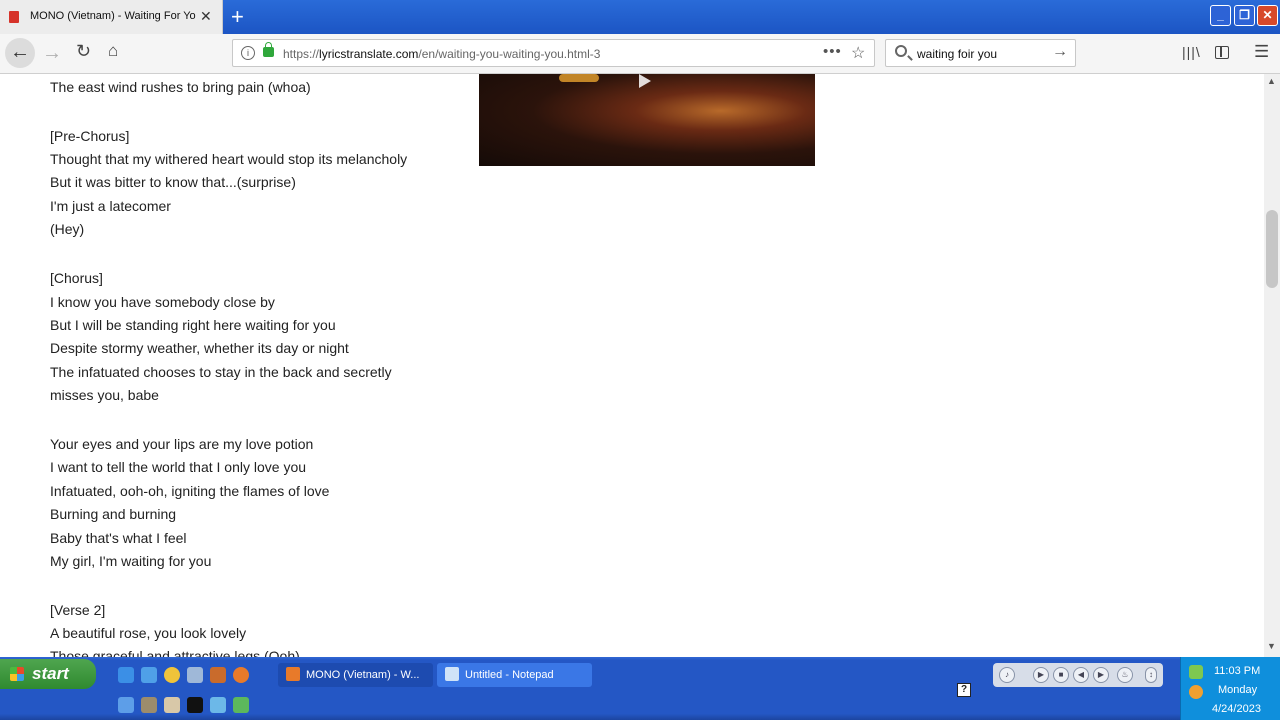  Describe the element at coordinates (509, 675) in the screenshot. I see `taskbar-item-label: Untitled - Notepad` at that location.